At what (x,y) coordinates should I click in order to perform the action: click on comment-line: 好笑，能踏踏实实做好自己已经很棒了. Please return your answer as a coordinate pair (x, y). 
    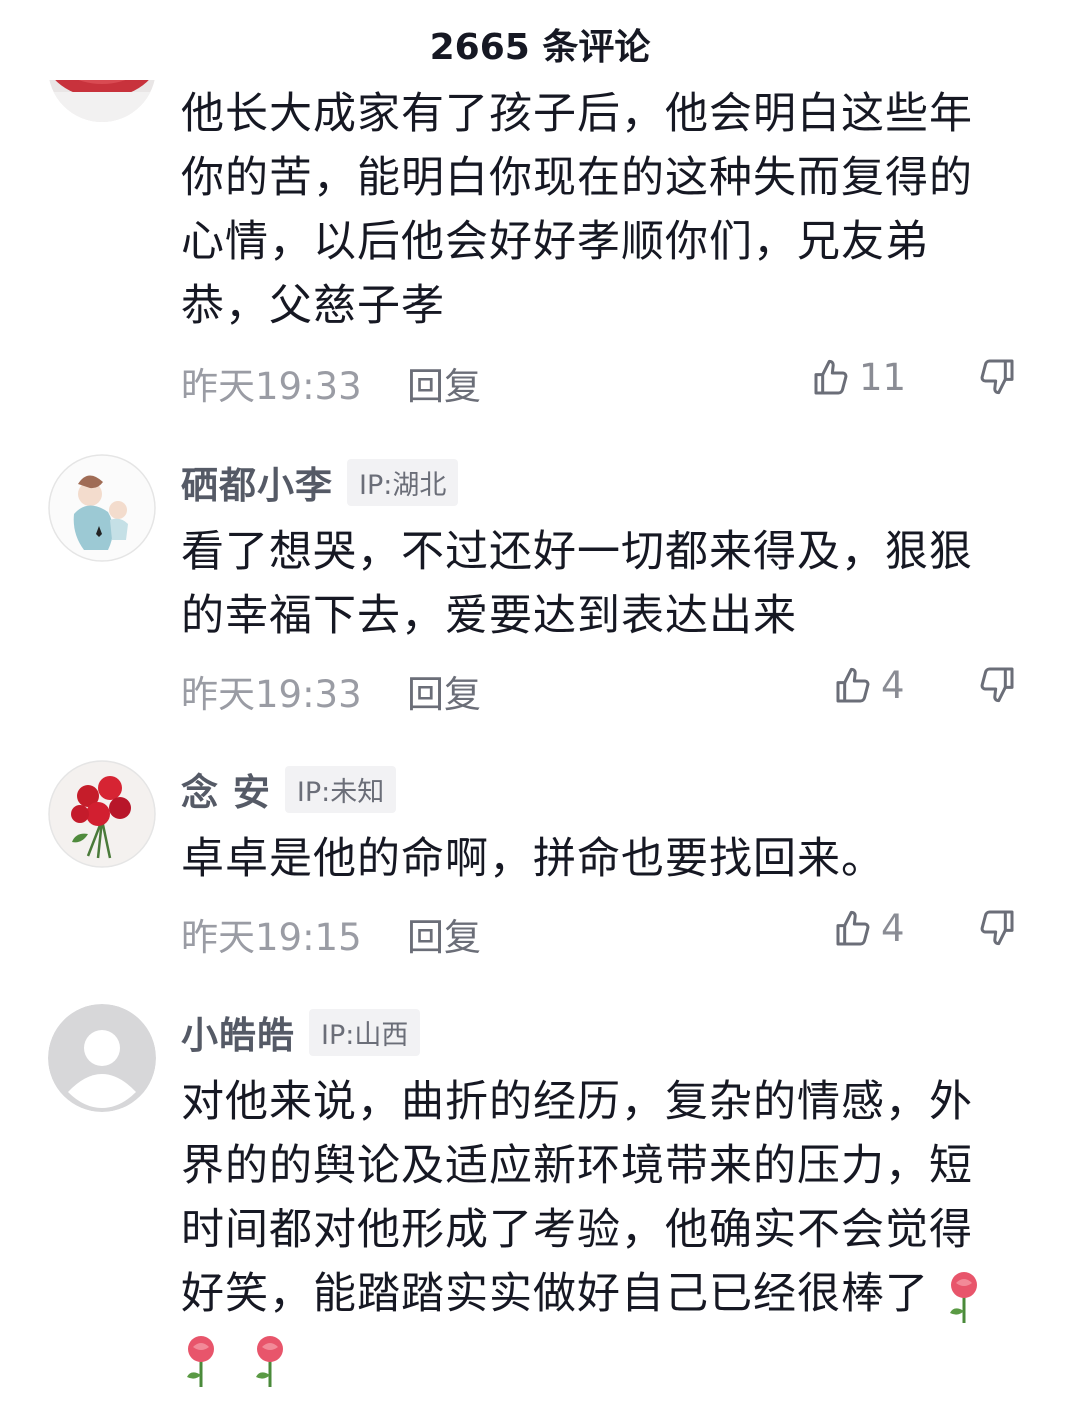
    Looking at the image, I should click on (596, 1294).